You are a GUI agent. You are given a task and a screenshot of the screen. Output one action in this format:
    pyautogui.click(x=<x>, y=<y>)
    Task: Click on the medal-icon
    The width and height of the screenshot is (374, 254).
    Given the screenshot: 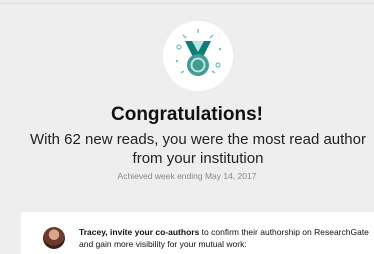 What is the action you would take?
    pyautogui.click(x=198, y=52)
    